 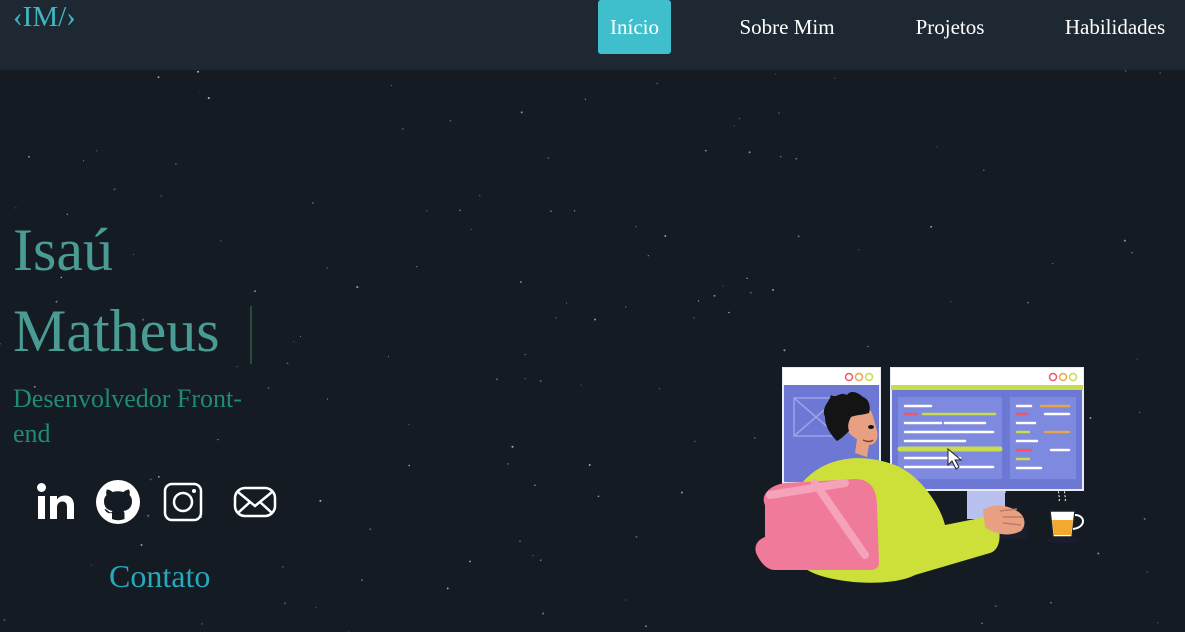 I want to click on nav-link-inicio: Início, so click(x=634, y=27).